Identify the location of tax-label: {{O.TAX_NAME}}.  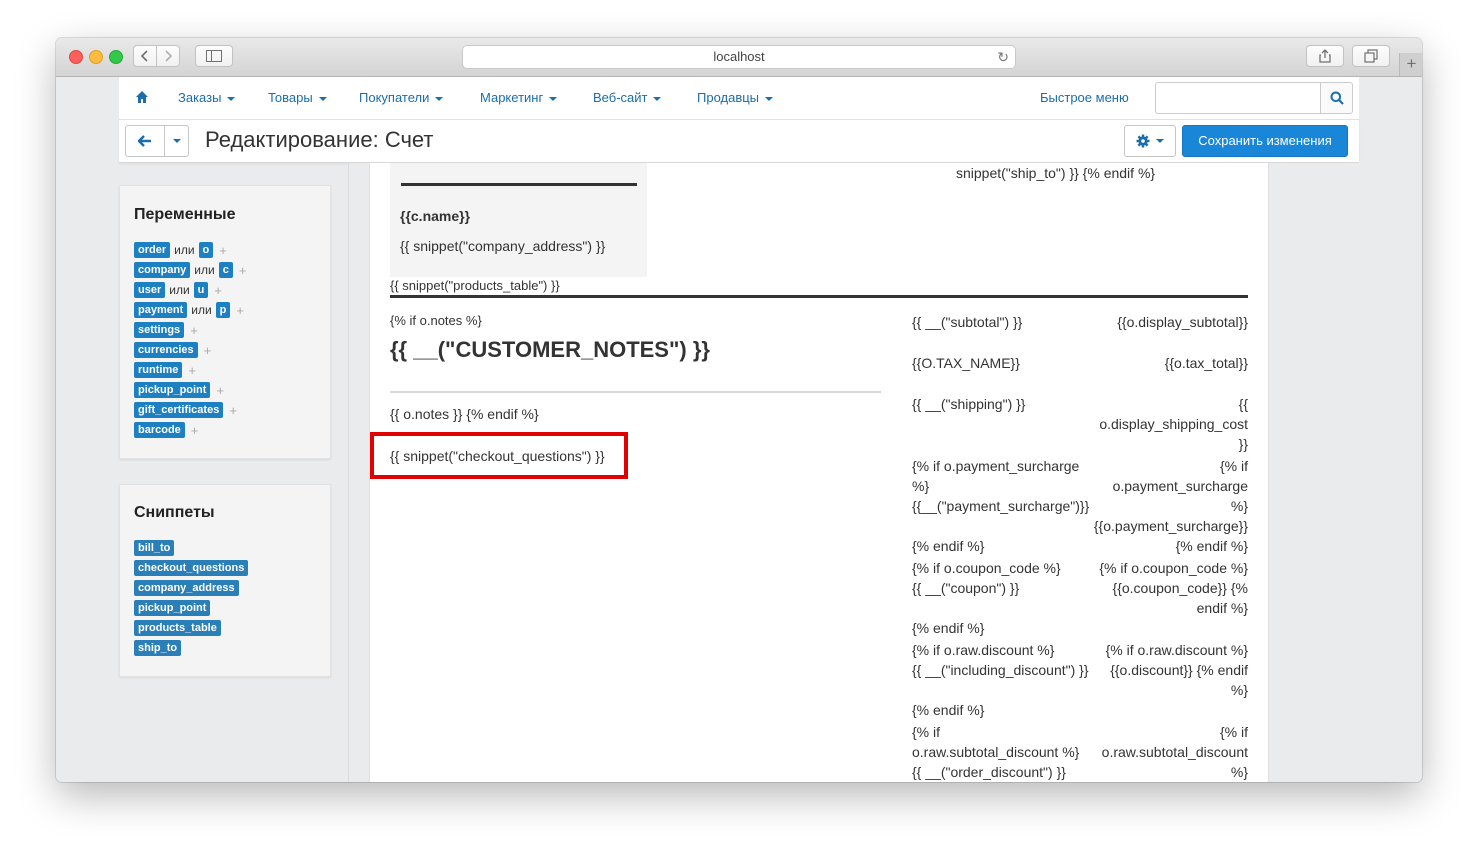
(966, 363).